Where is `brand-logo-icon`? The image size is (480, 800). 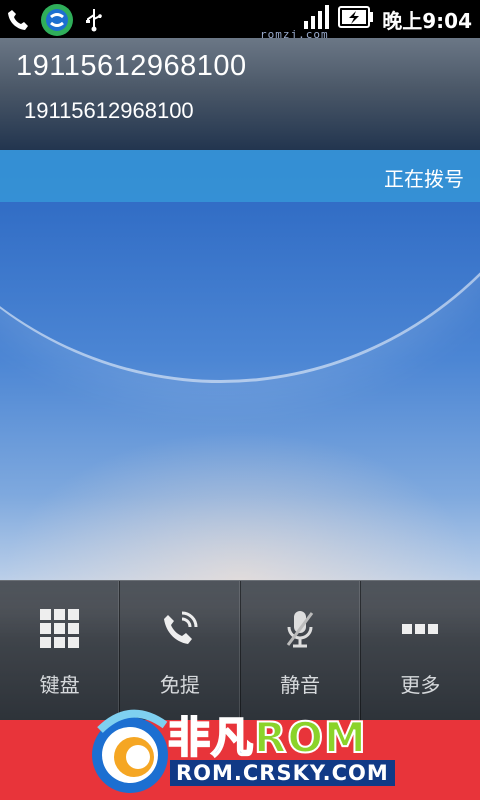
brand-logo-icon is located at coordinates (130, 750).